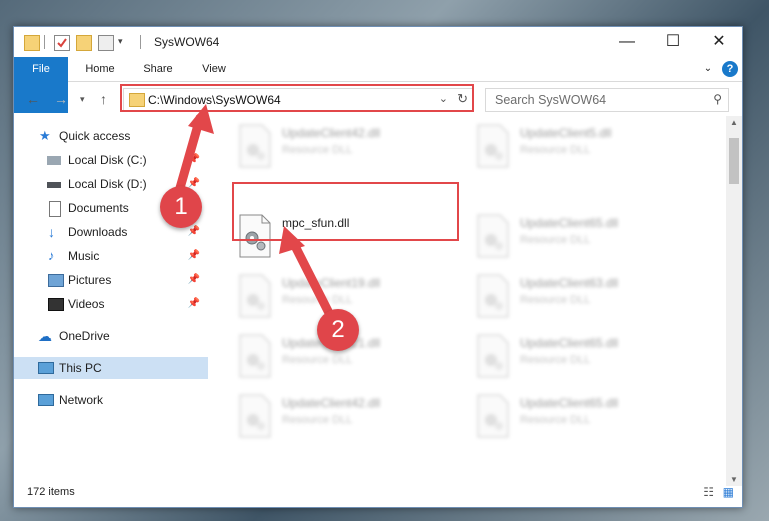 The image size is (769, 521). What do you see at coordinates (255, 212) in the screenshot?
I see `annotation-arrows` at bounding box center [255, 212].